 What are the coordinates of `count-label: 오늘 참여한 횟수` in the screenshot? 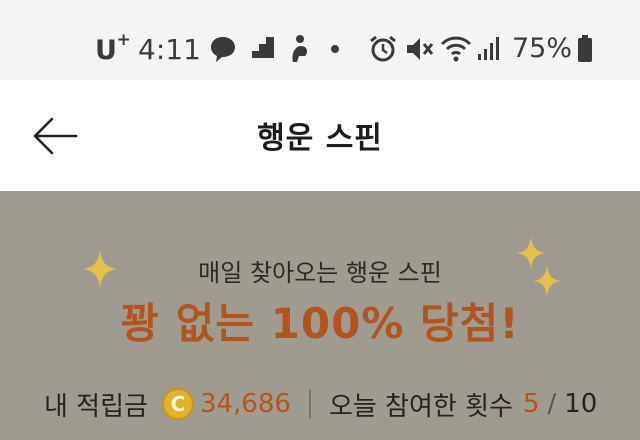 It's located at (420, 406).